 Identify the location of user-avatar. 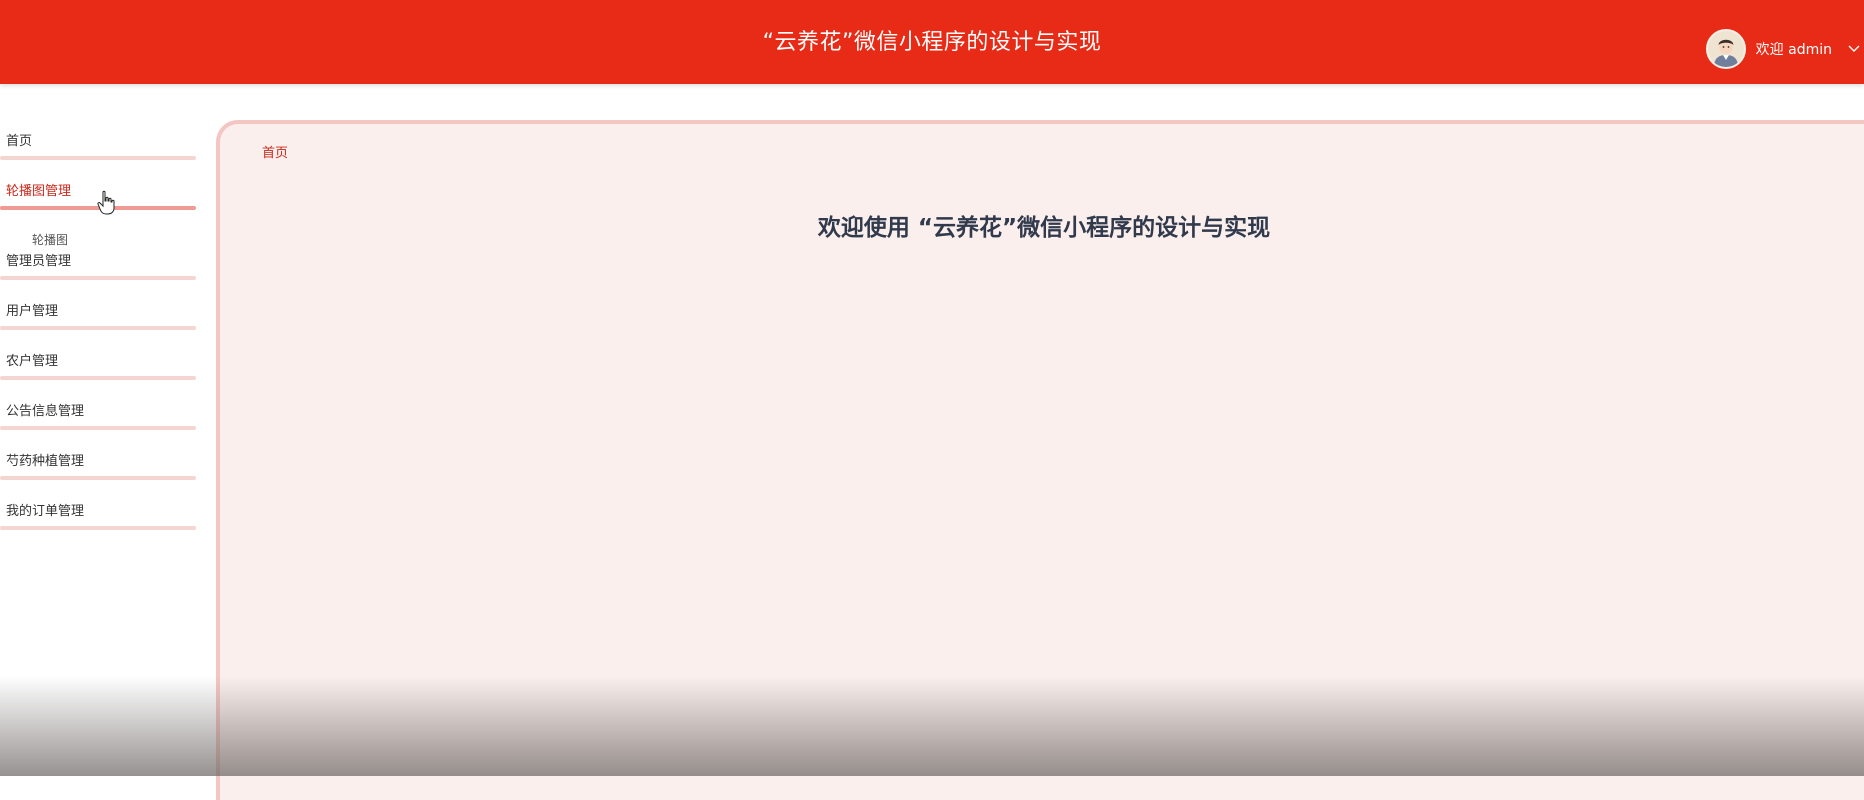
(1725, 49).